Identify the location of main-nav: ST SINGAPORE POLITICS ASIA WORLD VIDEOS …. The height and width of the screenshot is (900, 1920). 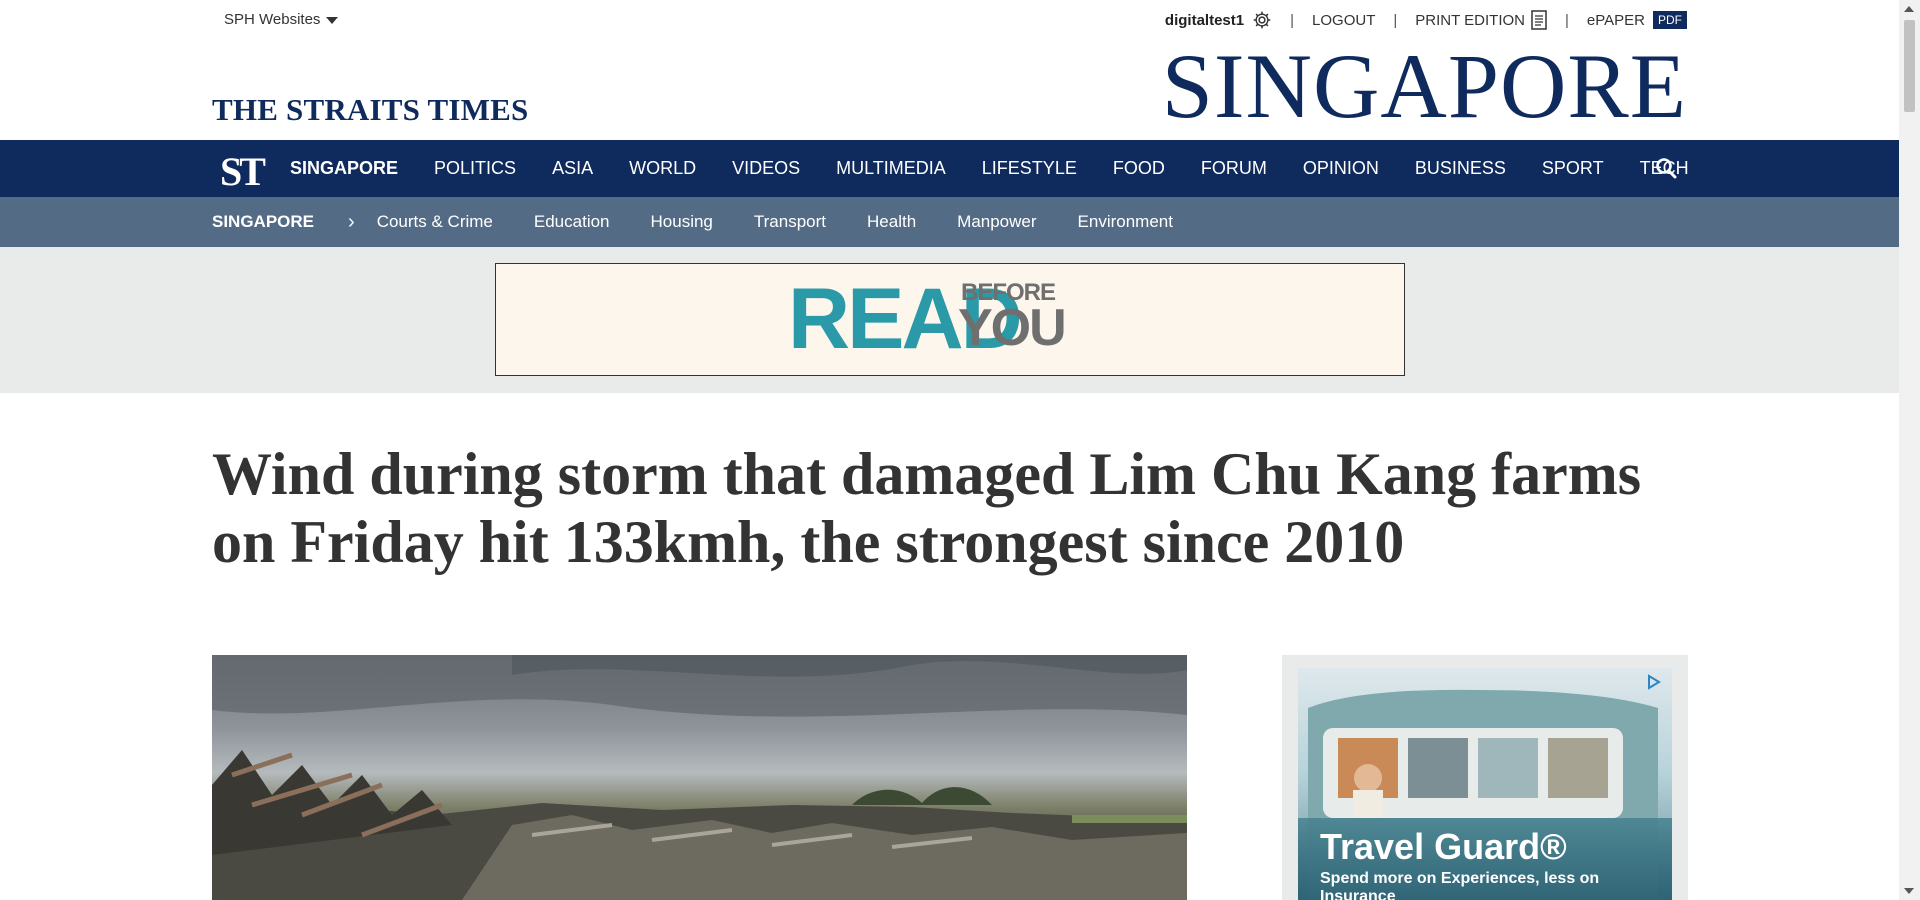
(949, 168).